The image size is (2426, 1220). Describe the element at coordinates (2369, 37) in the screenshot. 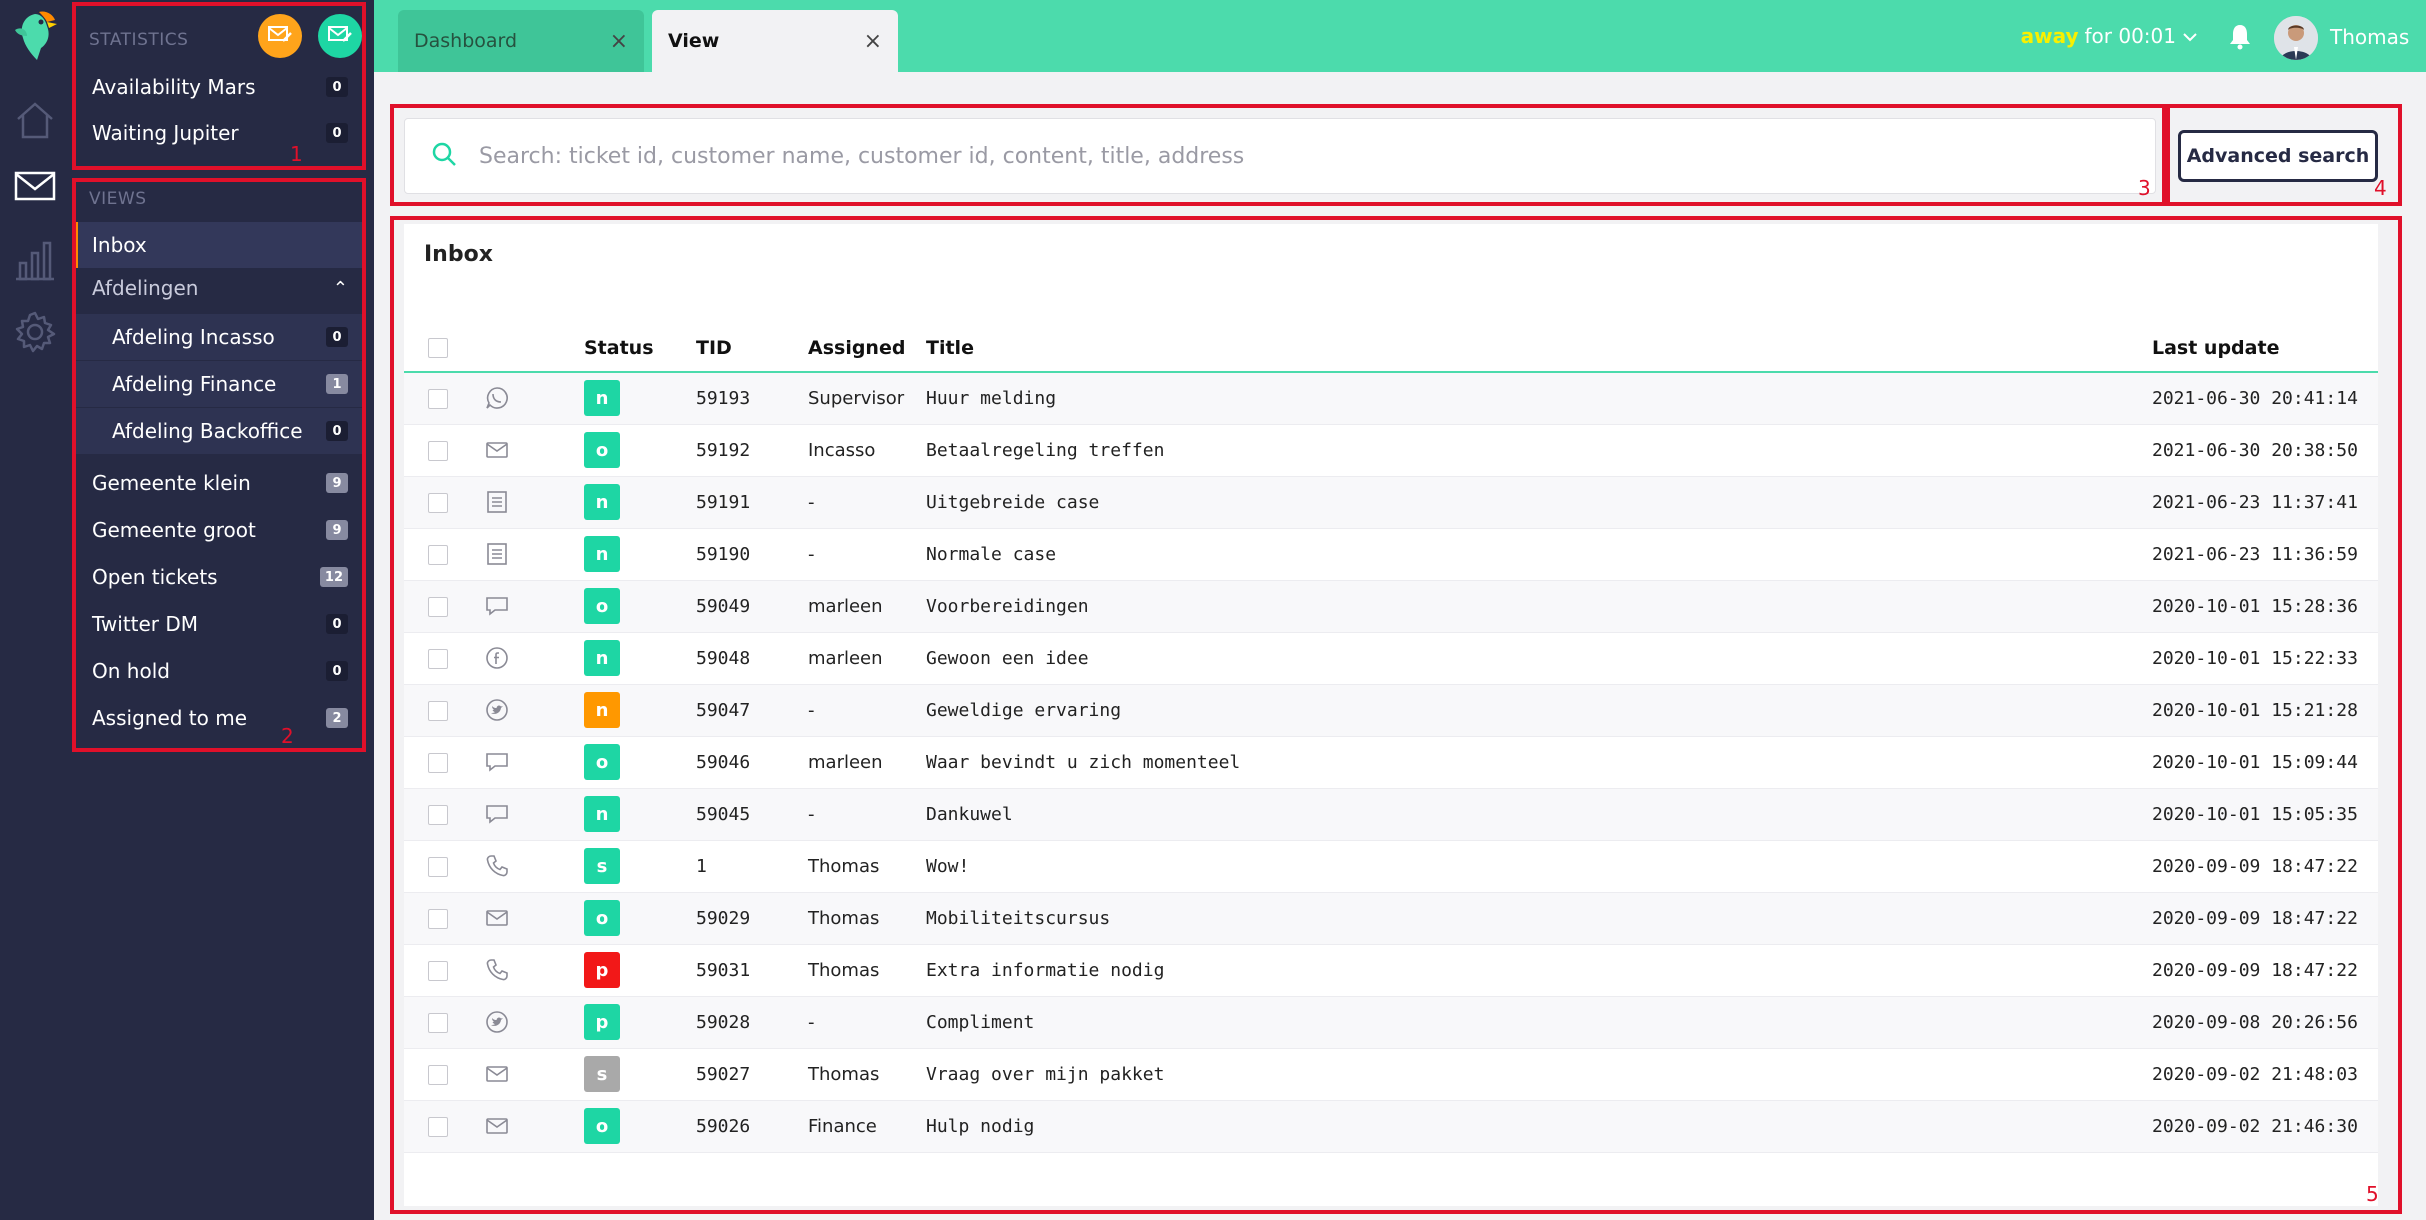

I see `user-name: Thomas` at that location.